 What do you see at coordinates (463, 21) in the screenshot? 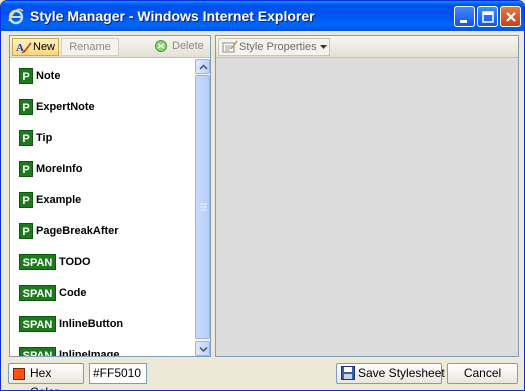
I see `minimize-icon` at bounding box center [463, 21].